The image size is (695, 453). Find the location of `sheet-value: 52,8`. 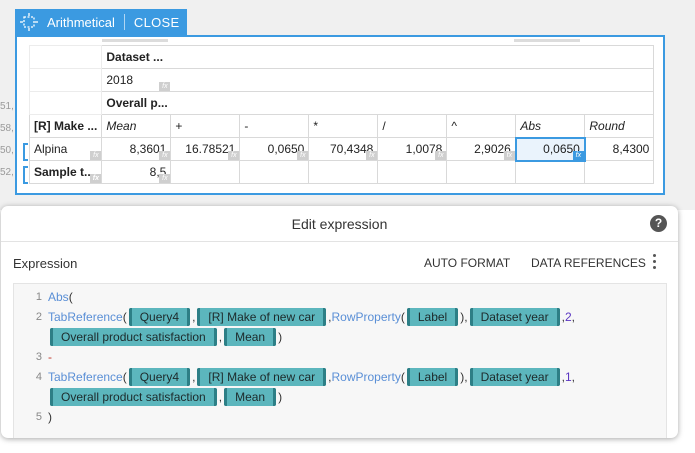

sheet-value: 52,8 is located at coordinates (7, 172).